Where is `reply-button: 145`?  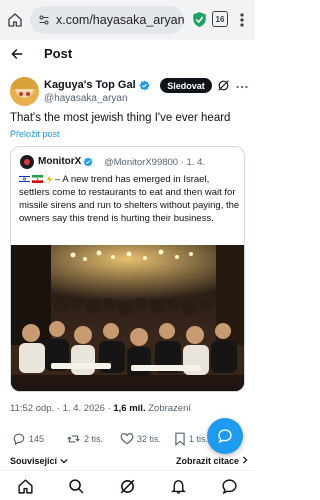
reply-button: 145 is located at coordinates (28, 439).